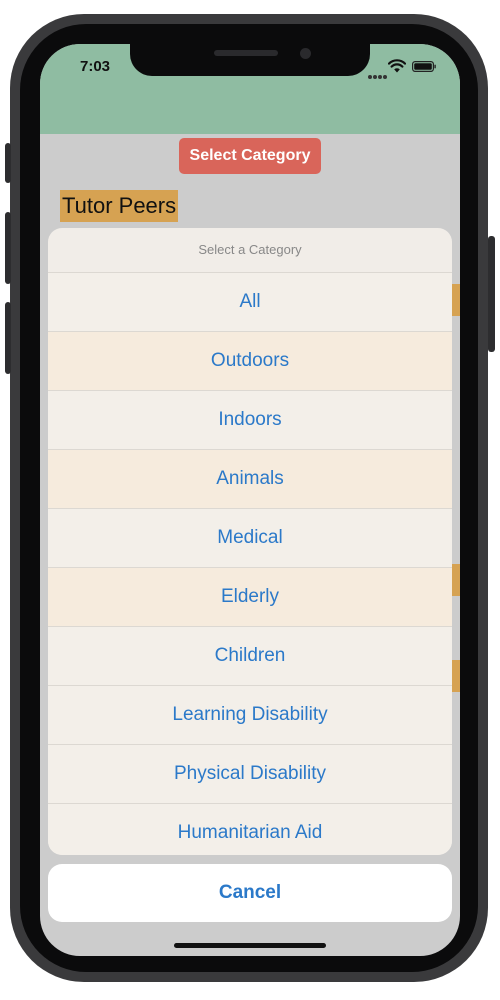 Image resolution: width=500 pixels, height=1000 pixels. What do you see at coordinates (250, 774) in the screenshot?
I see `category-option-physical-disability: Physical Disability` at bounding box center [250, 774].